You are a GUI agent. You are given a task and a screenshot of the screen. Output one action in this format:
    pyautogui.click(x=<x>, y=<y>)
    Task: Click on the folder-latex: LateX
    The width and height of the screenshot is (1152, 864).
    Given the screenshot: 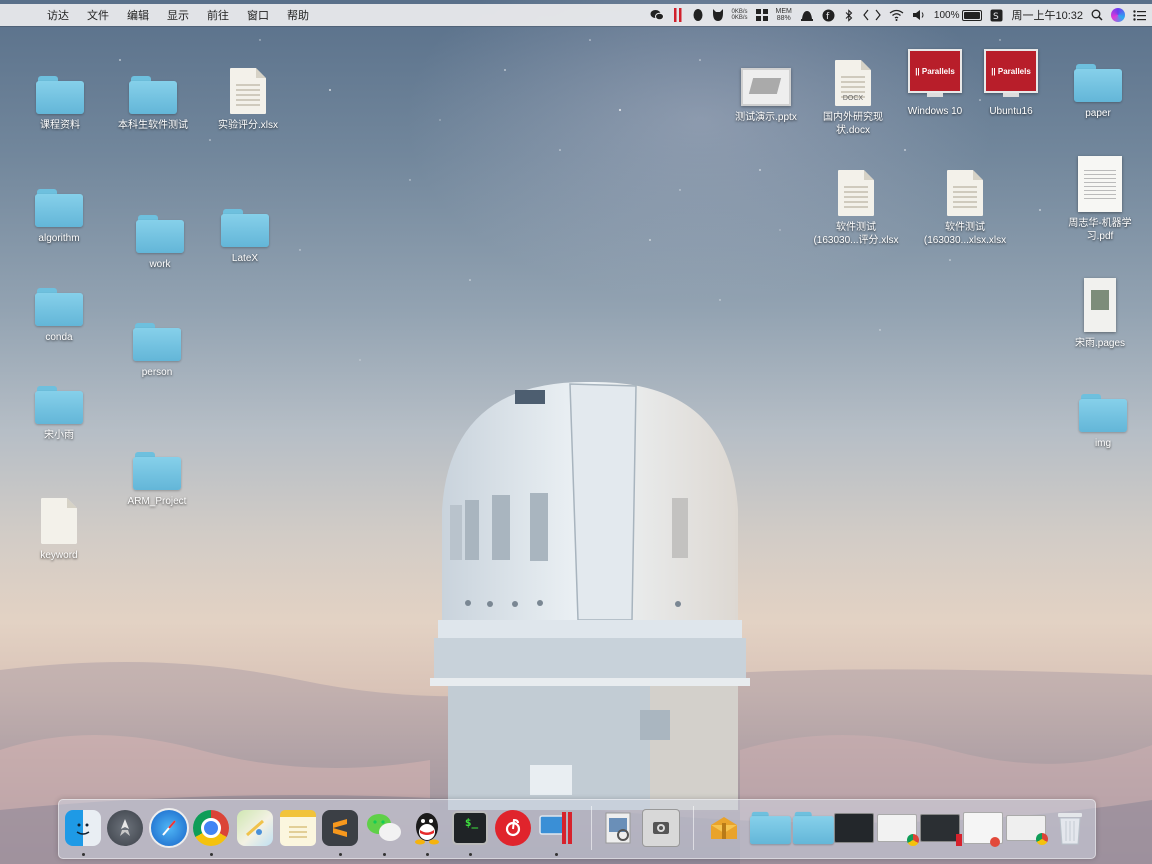 What is the action you would take?
    pyautogui.click(x=245, y=229)
    